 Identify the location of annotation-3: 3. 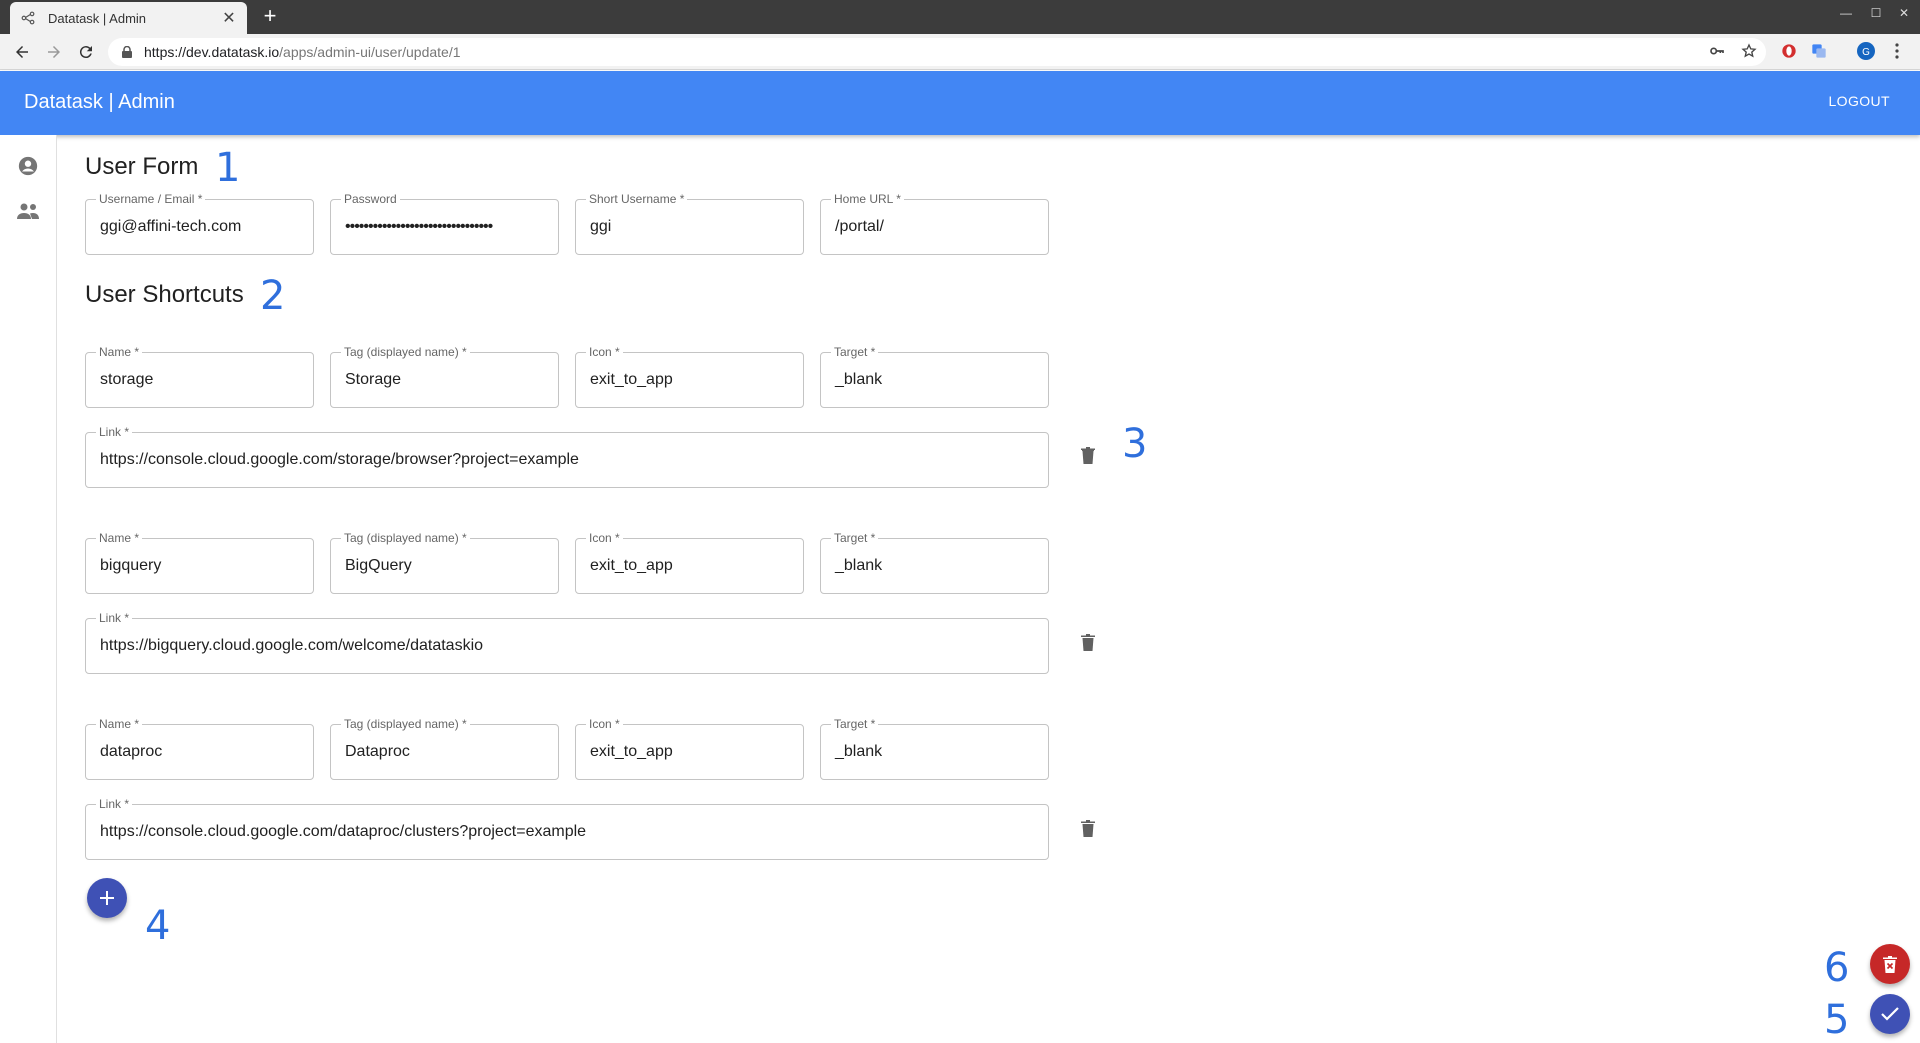
(1135, 444).